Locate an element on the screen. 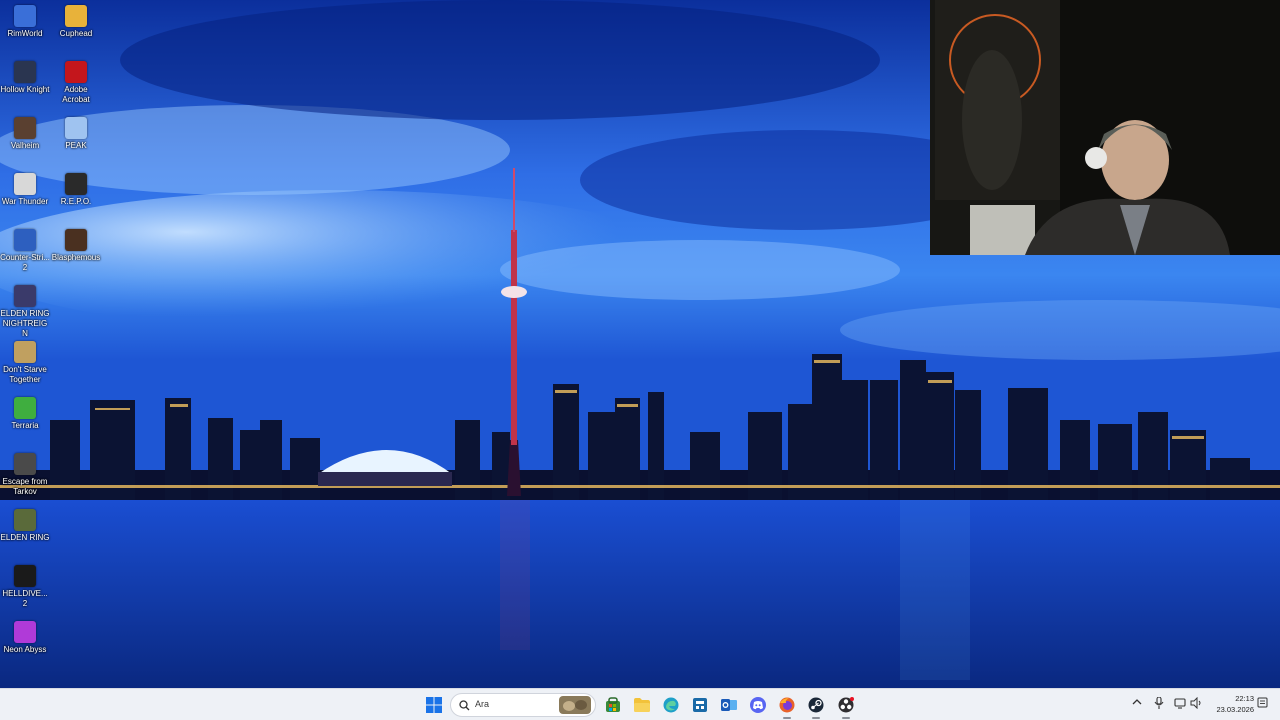 This screenshot has width=1280, height=720. taskbar-search: Ara is located at coordinates (523, 705).